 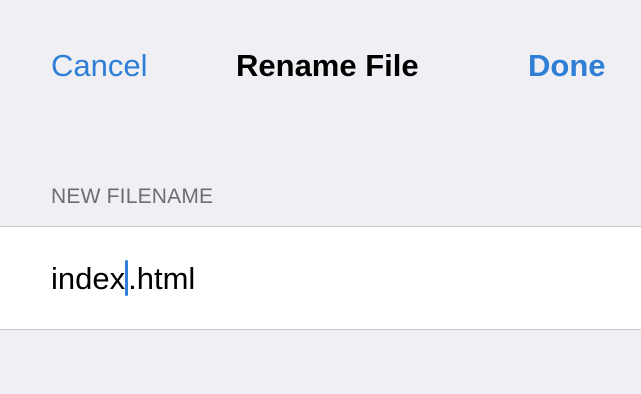 What do you see at coordinates (127, 277) in the screenshot?
I see `text-cursor` at bounding box center [127, 277].